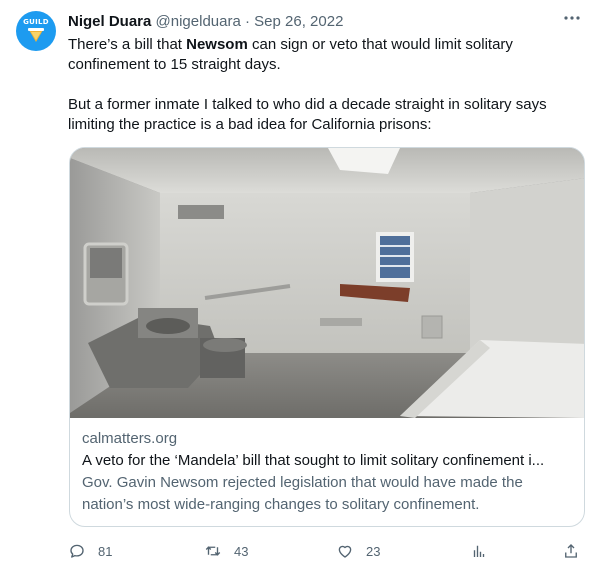 The height and width of the screenshot is (569, 598). I want to click on avatar: GUILD, so click(36, 31).